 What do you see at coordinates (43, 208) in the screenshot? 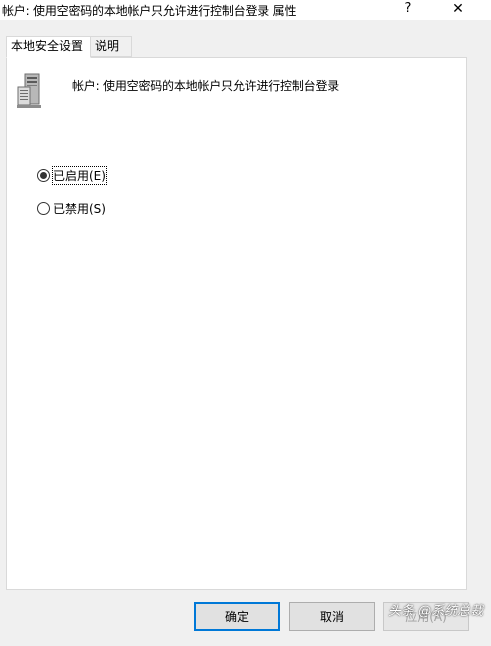
I see `disabled-radio` at bounding box center [43, 208].